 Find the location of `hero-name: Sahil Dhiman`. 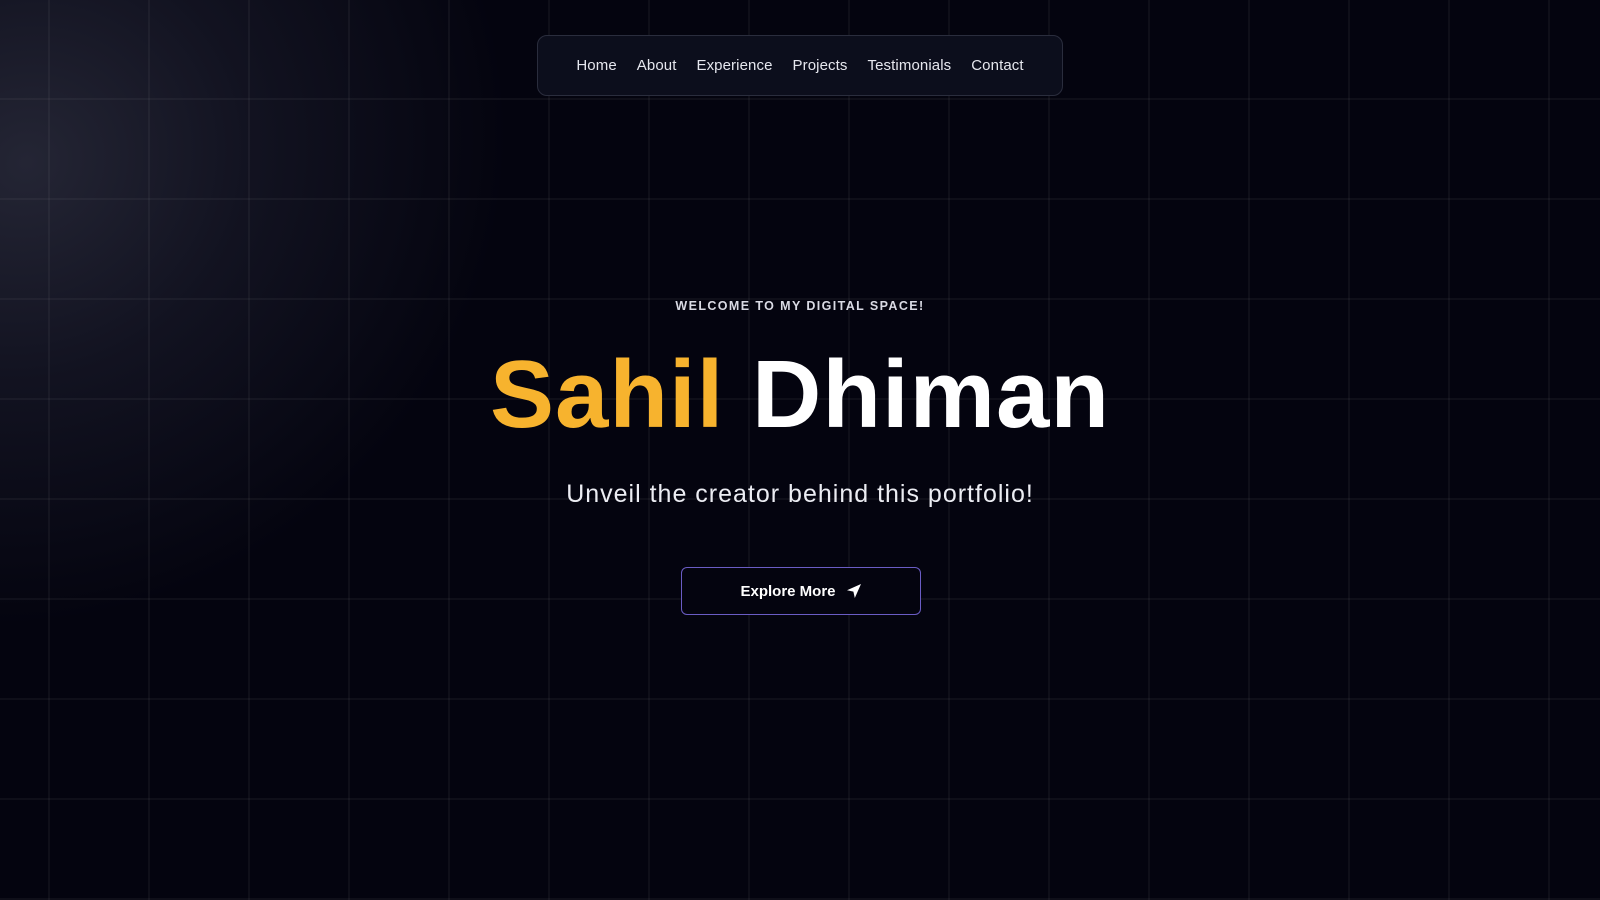

hero-name: Sahil Dhiman is located at coordinates (800, 395).